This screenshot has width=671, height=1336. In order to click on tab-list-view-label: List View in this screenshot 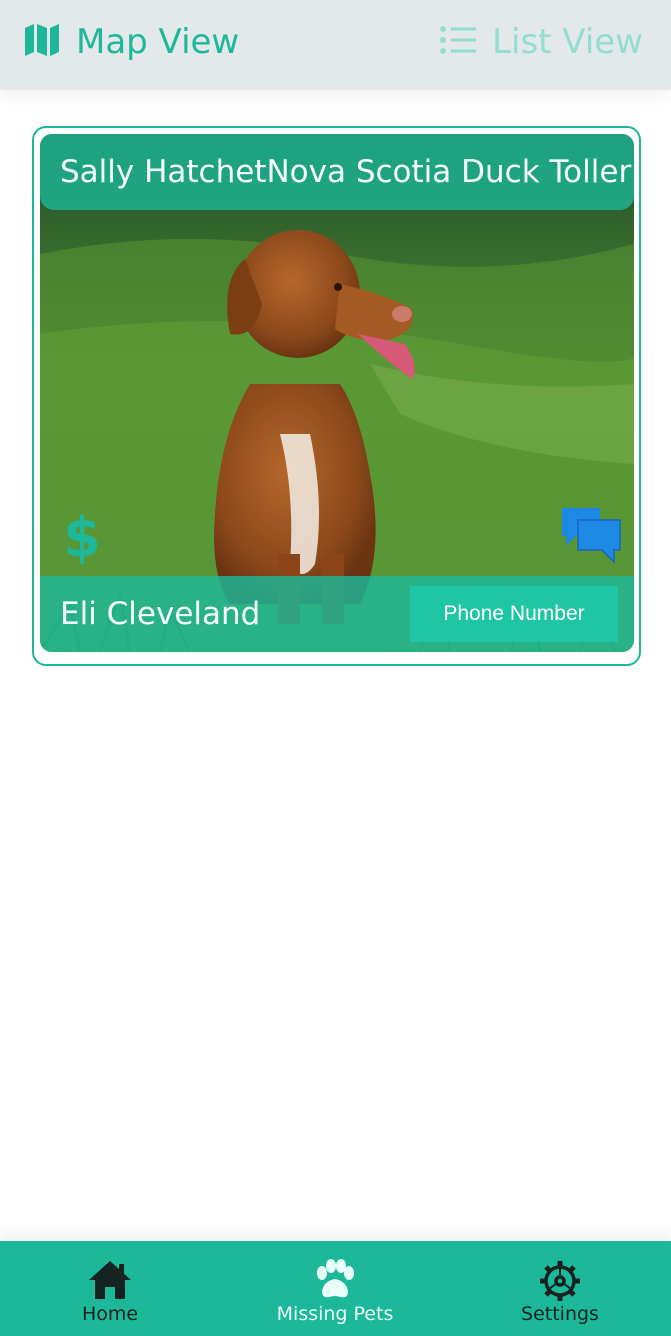, I will do `click(567, 42)`.